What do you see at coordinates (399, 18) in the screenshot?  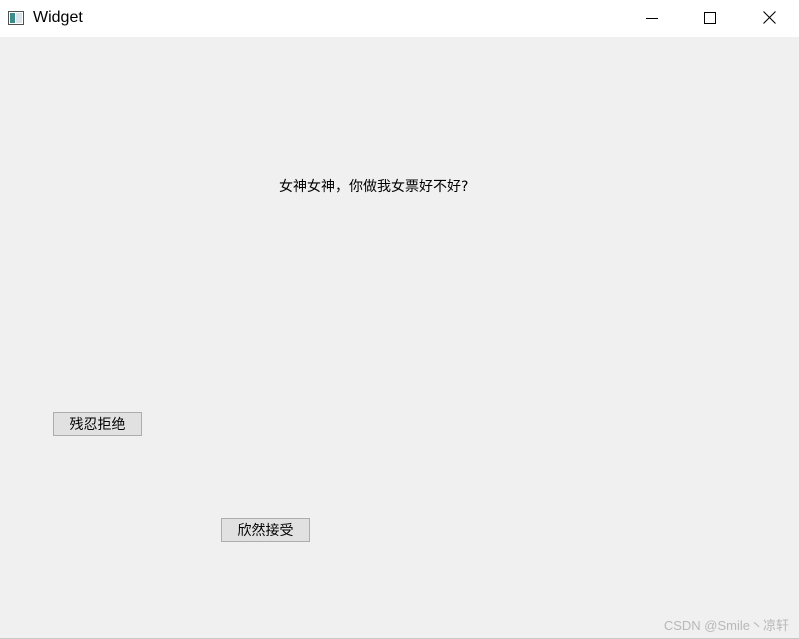 I see `title-bar: Widget` at bounding box center [399, 18].